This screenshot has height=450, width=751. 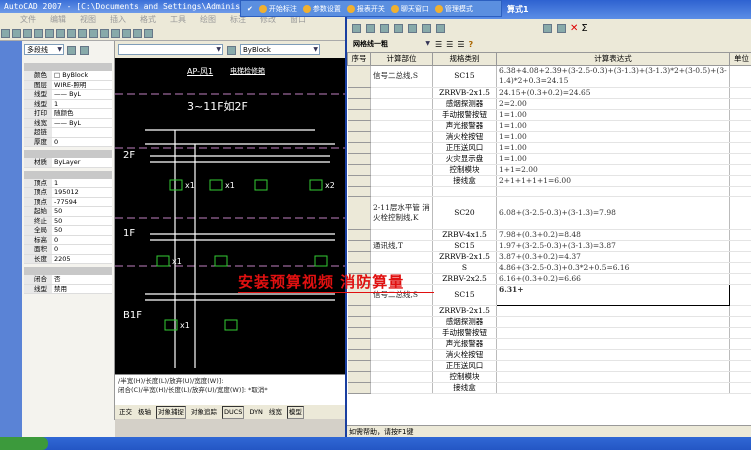 What do you see at coordinates (574, 28) in the screenshot?
I see `delete-icon: ✕` at bounding box center [574, 28].